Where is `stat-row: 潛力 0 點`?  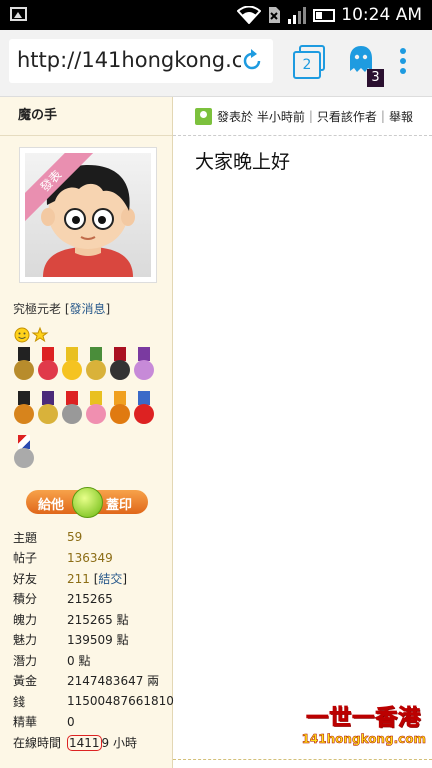 stat-row: 潛力 0 點 is located at coordinates (52, 660).